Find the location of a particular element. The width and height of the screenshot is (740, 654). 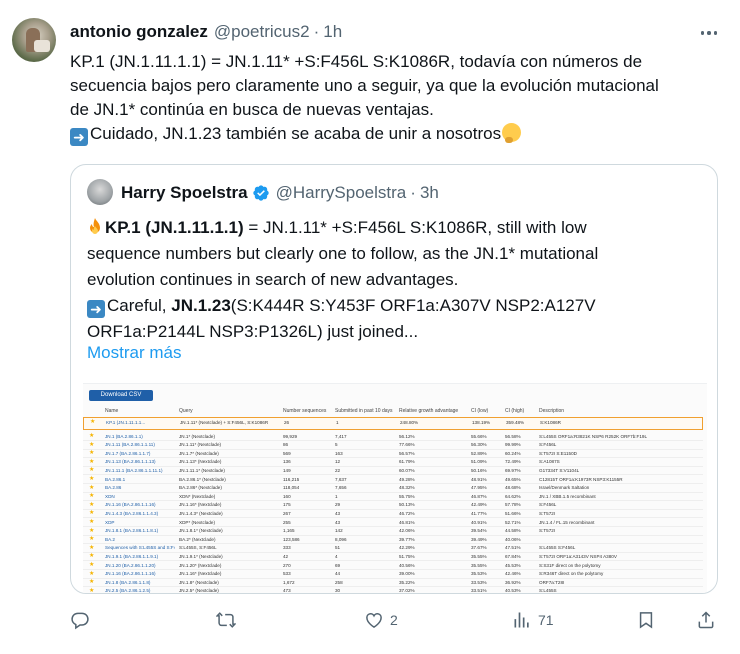

cell-rga: 56.12% is located at coordinates (407, 436).